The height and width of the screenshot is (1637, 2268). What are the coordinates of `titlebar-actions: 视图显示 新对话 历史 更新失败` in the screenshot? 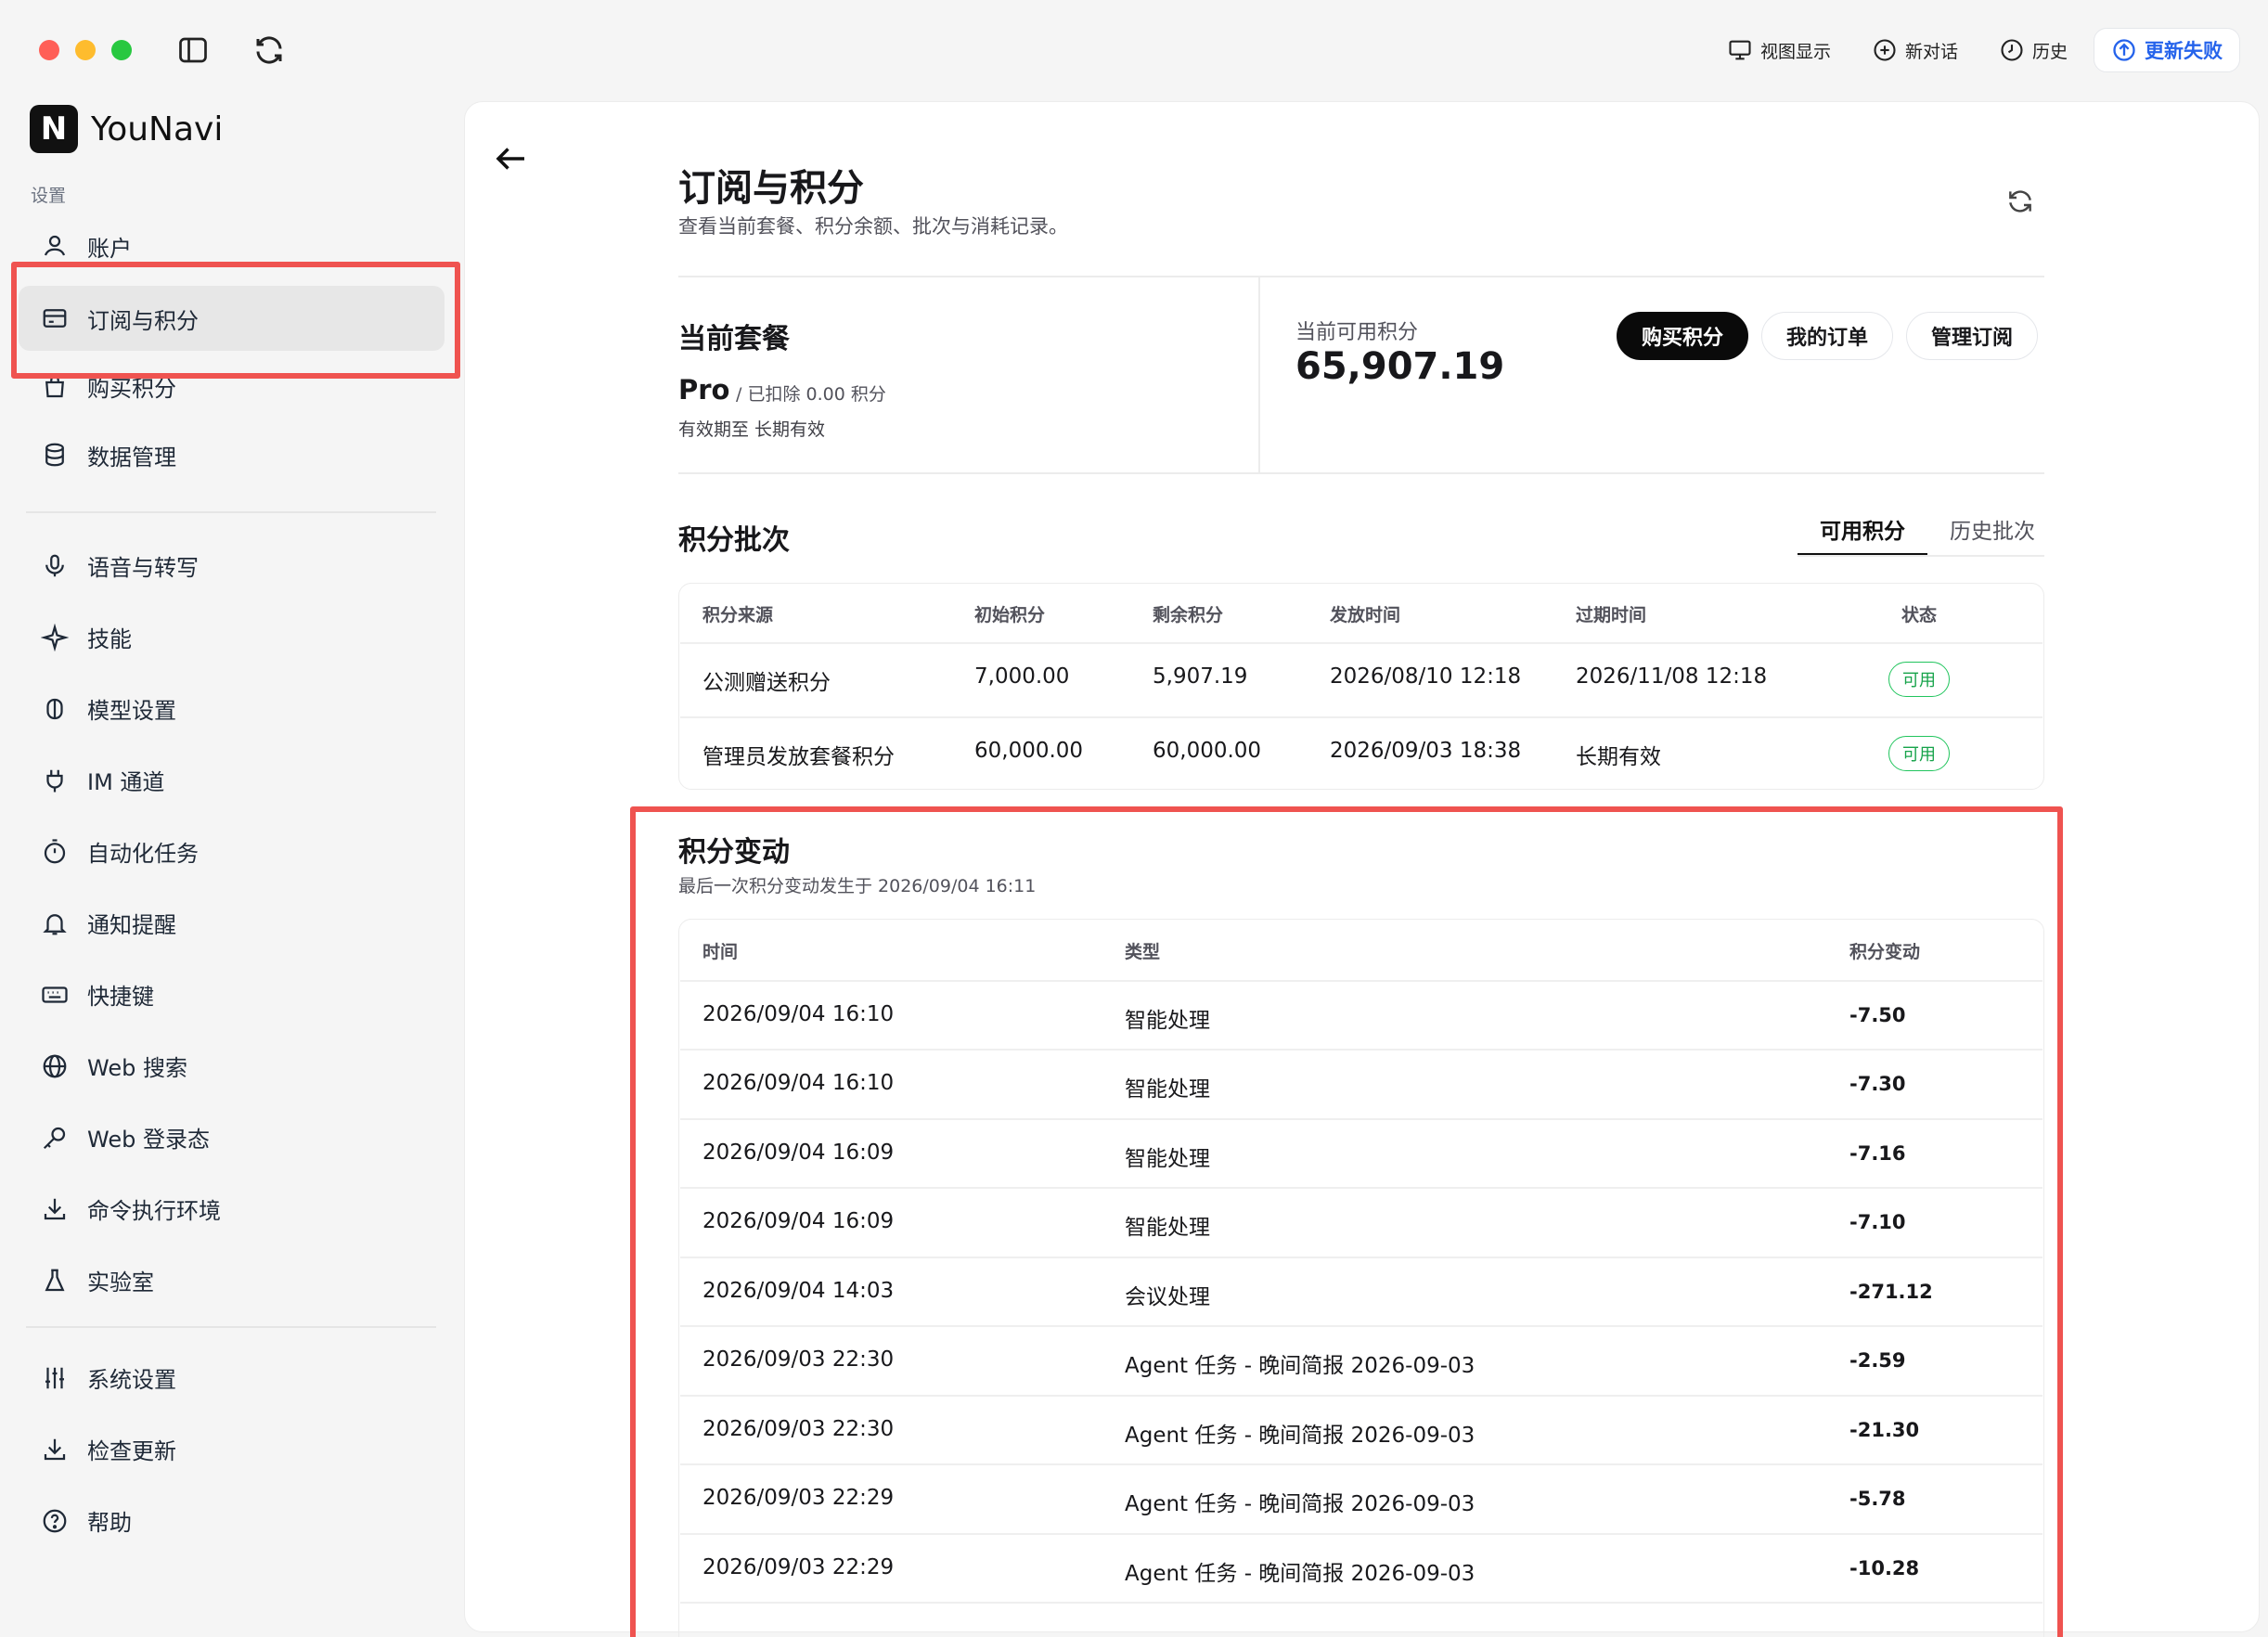 It's located at (1983, 50).